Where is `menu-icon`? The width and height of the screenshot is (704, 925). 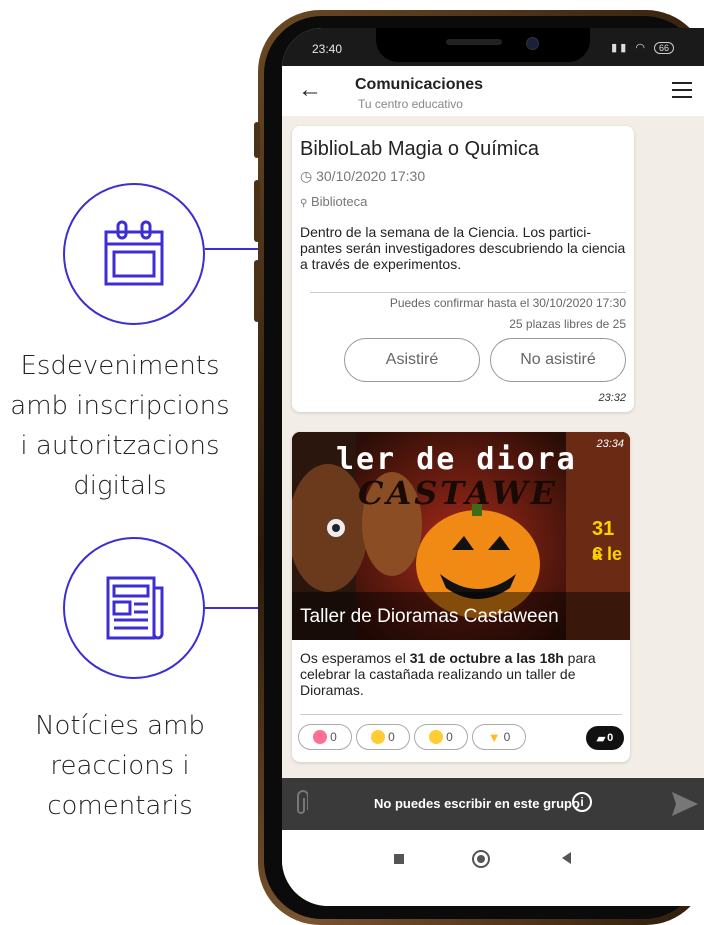
menu-icon is located at coordinates (682, 92).